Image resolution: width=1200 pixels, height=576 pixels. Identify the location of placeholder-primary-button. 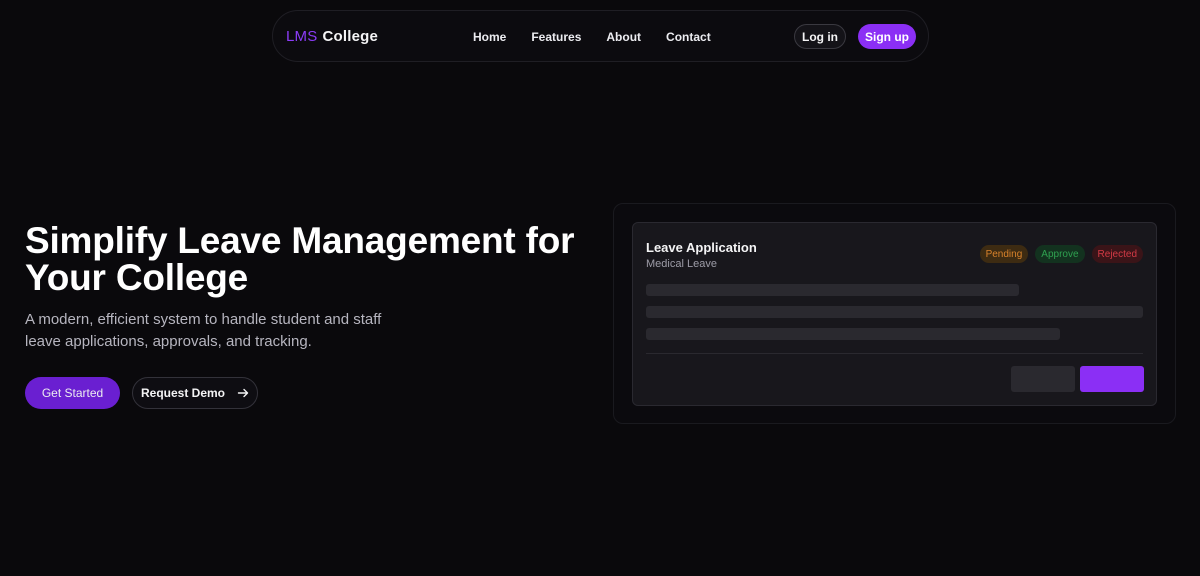
(1112, 379).